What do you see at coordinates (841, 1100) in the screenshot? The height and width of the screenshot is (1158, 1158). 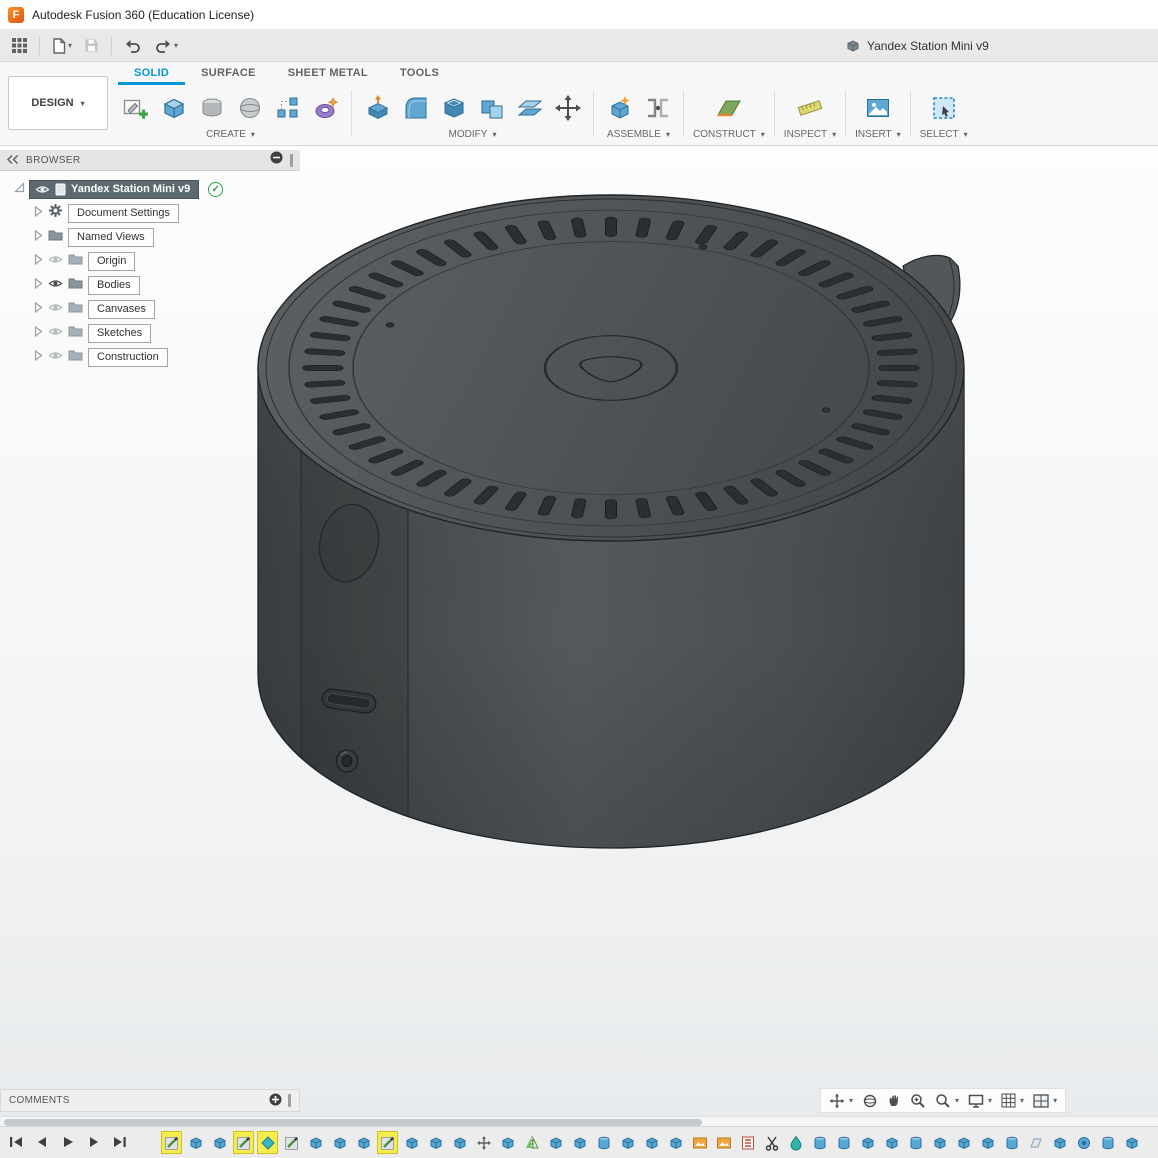 I see `fit-view-icon: ▾` at bounding box center [841, 1100].